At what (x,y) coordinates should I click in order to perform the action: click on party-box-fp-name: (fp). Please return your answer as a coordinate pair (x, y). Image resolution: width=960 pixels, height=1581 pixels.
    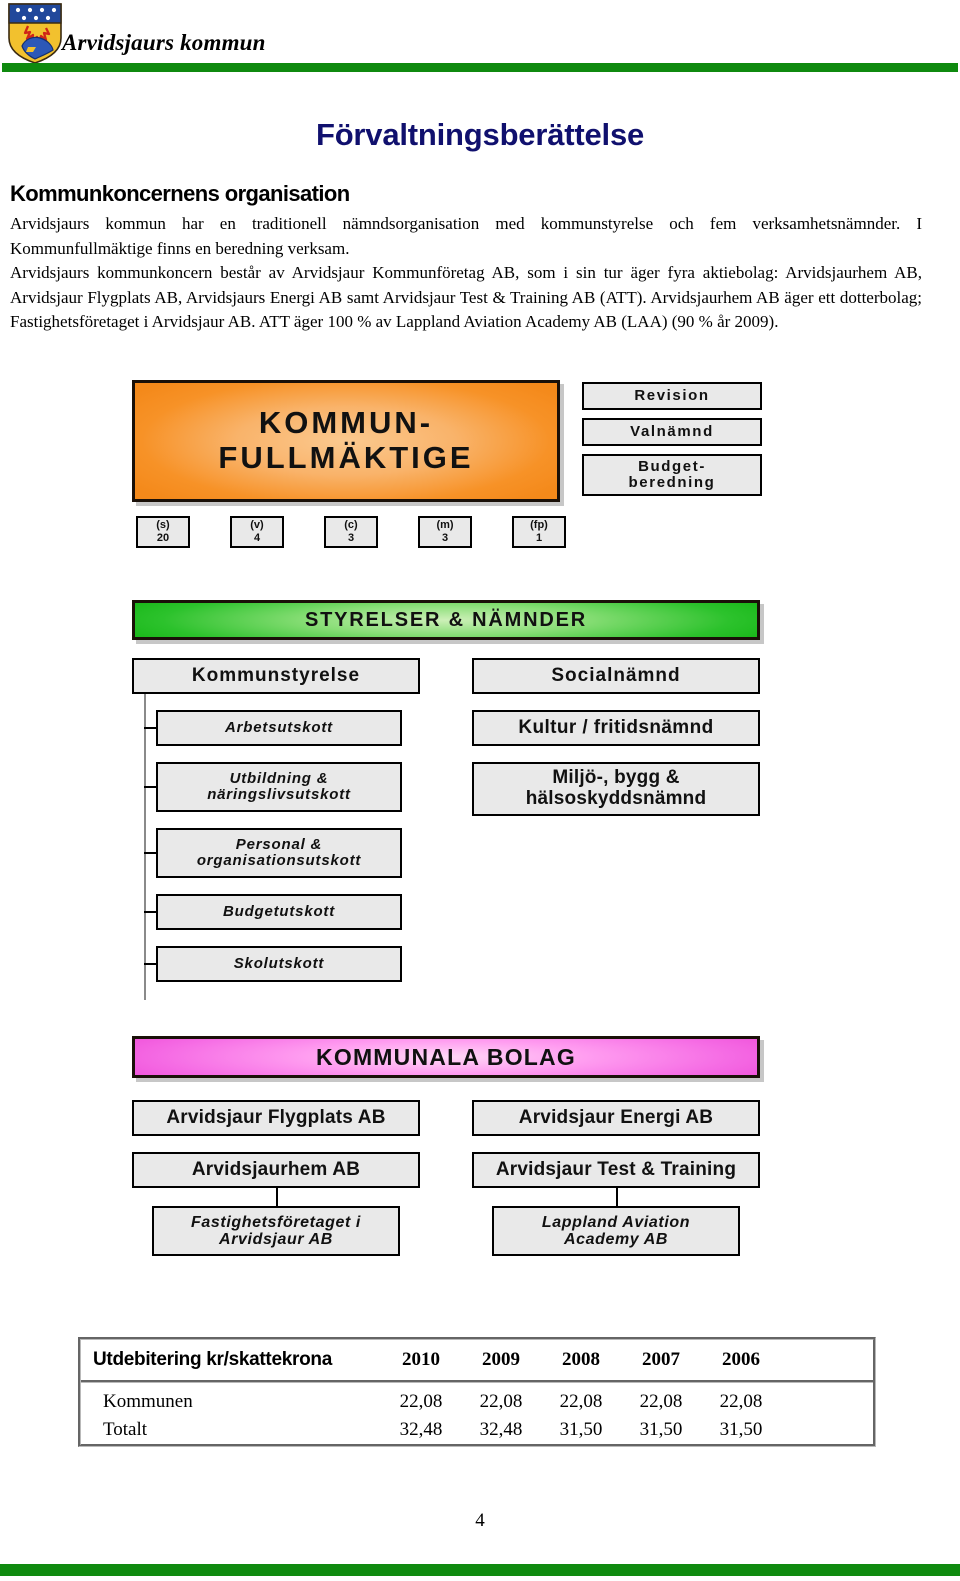
    Looking at the image, I should click on (539, 524).